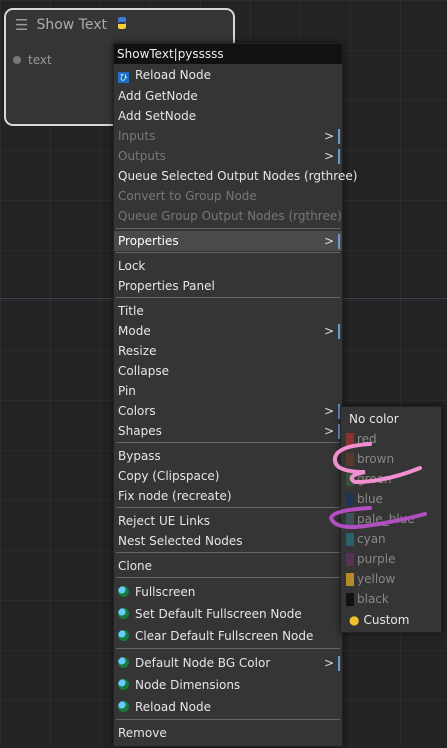 This screenshot has height=748, width=447. Describe the element at coordinates (228, 371) in the screenshot. I see `menu-item-collapse: Collapse` at that location.